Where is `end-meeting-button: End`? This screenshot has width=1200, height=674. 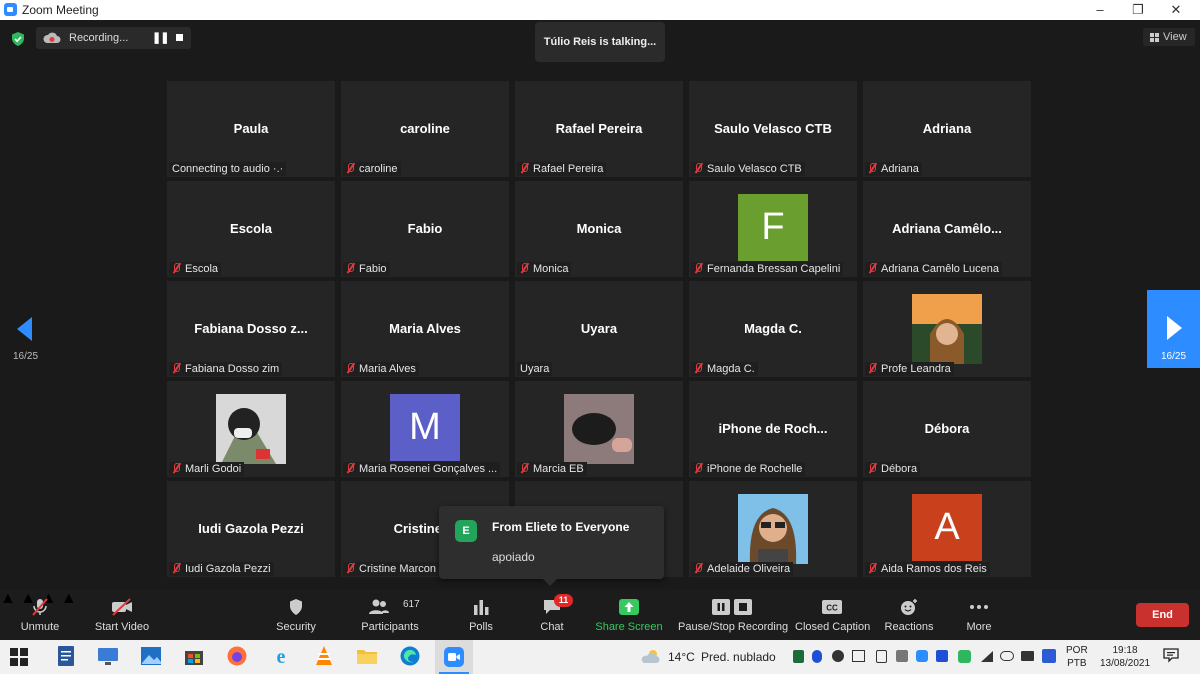 end-meeting-button: End is located at coordinates (1162, 615).